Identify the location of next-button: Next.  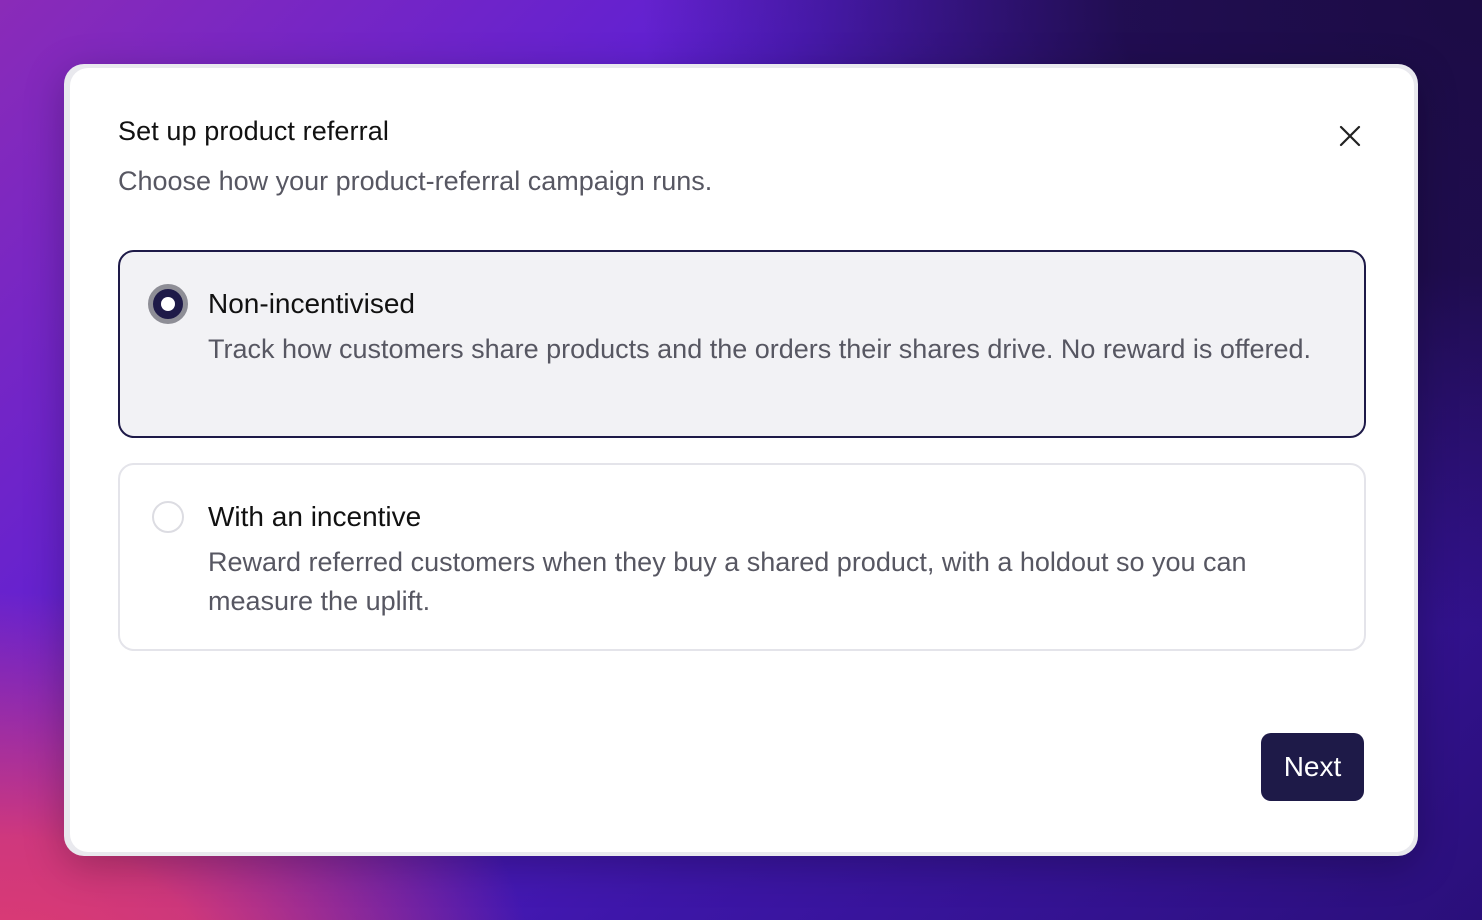
(1312, 767).